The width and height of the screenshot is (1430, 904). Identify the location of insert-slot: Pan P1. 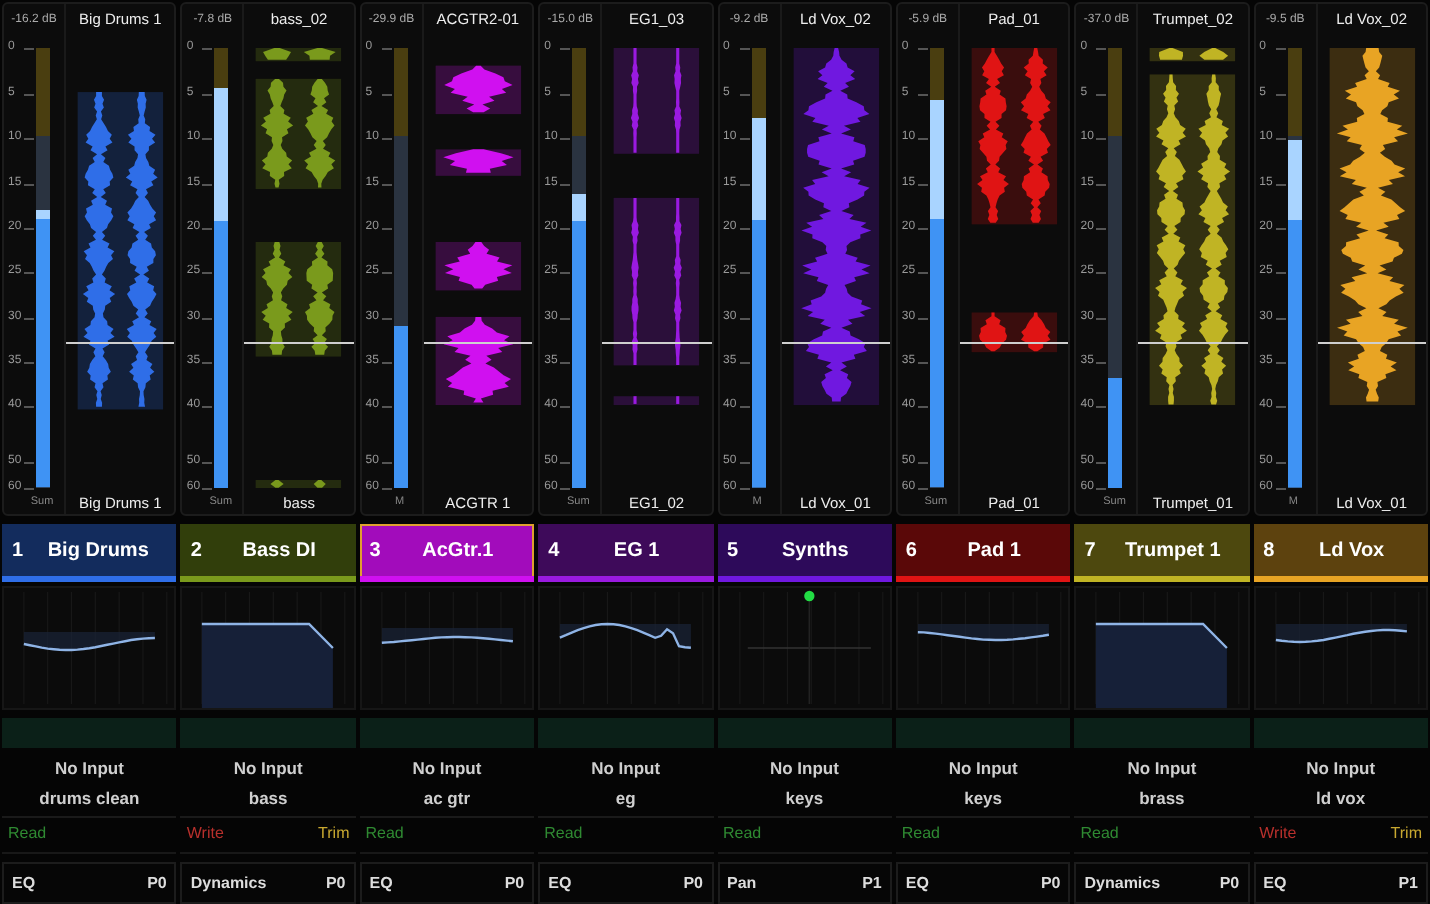
(804, 883).